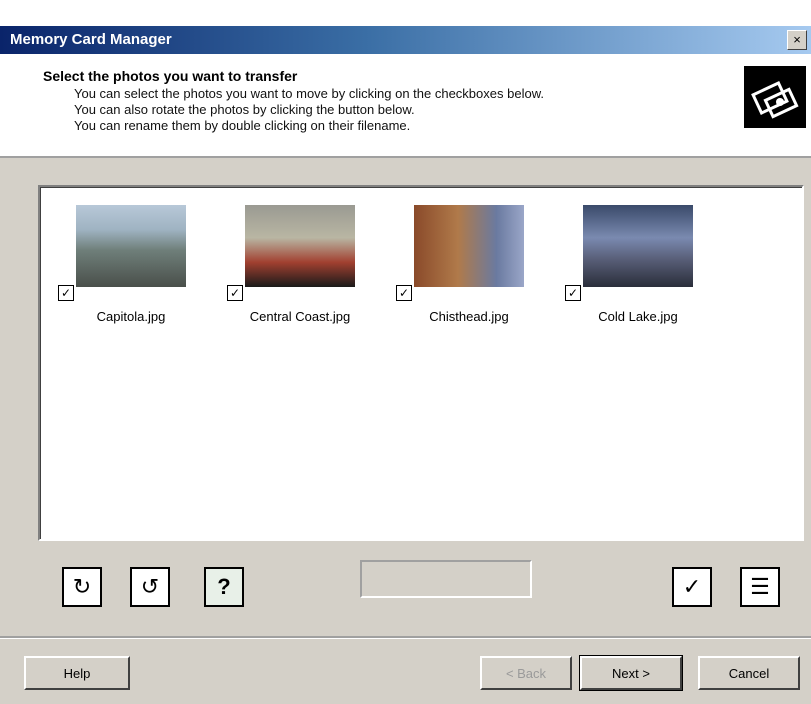 The image size is (811, 704). What do you see at coordinates (91, 39) in the screenshot?
I see `window-title: Memory Card Manager` at bounding box center [91, 39].